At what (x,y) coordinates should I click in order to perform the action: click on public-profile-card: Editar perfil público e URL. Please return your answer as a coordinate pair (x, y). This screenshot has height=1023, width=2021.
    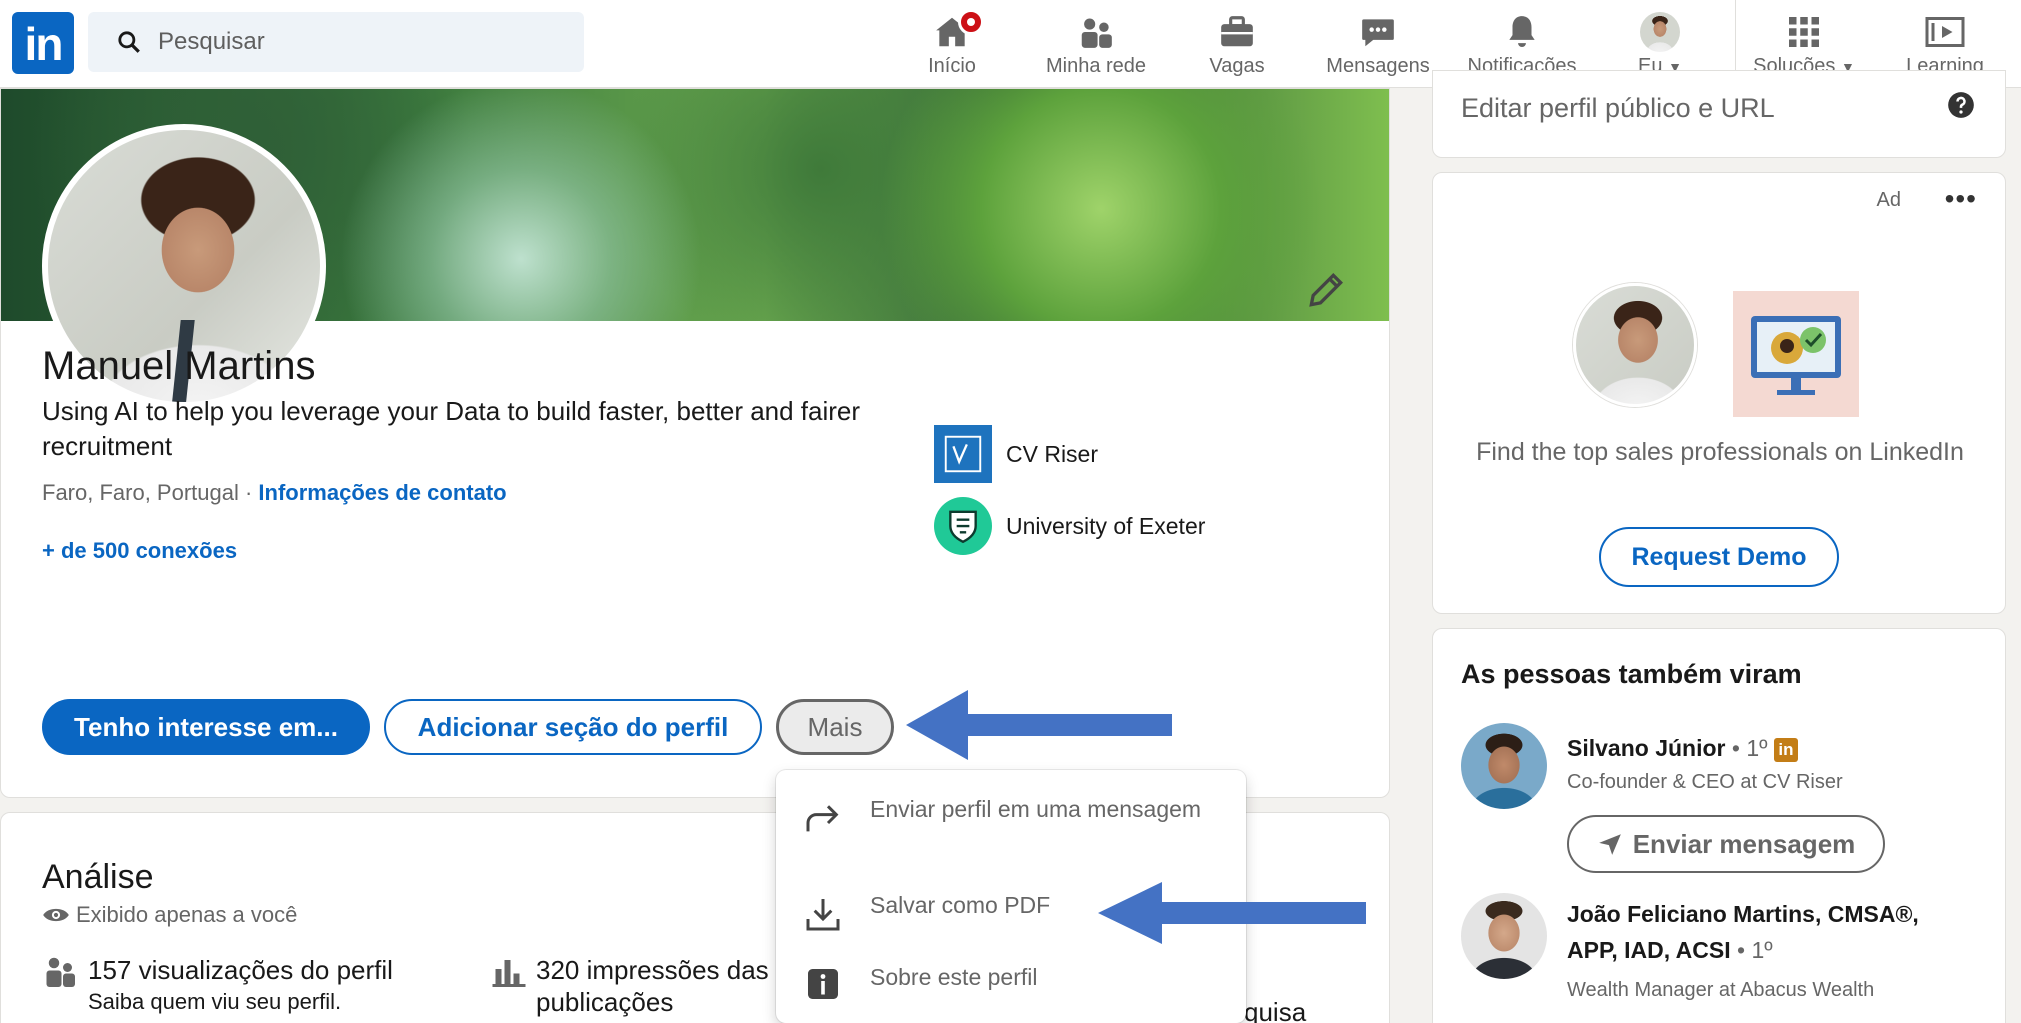
    Looking at the image, I should click on (1719, 114).